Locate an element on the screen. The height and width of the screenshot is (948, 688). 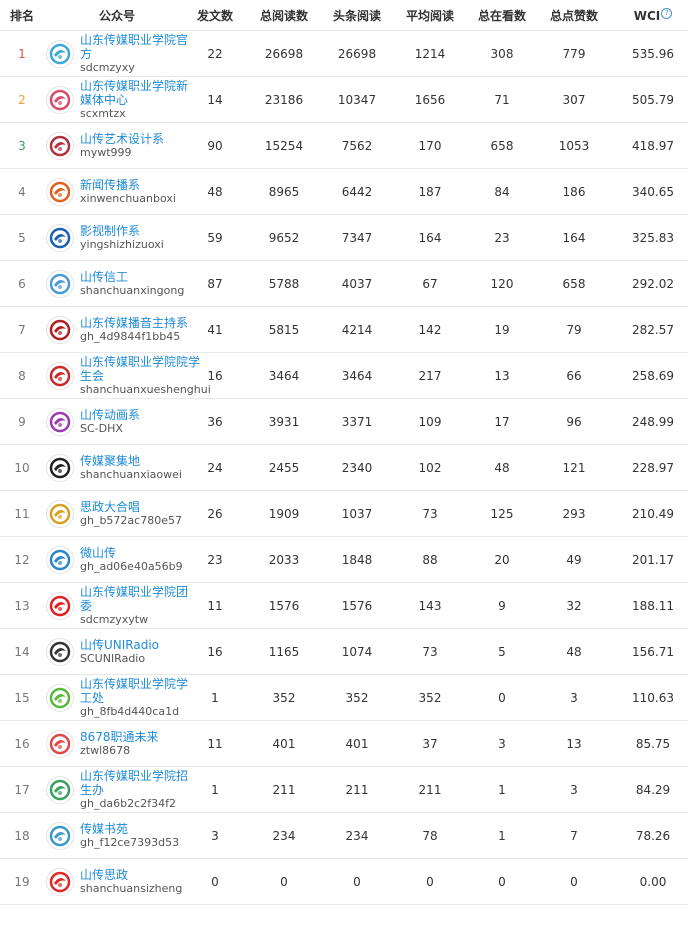
account-name-link: 微山传 is located at coordinates (131, 553).